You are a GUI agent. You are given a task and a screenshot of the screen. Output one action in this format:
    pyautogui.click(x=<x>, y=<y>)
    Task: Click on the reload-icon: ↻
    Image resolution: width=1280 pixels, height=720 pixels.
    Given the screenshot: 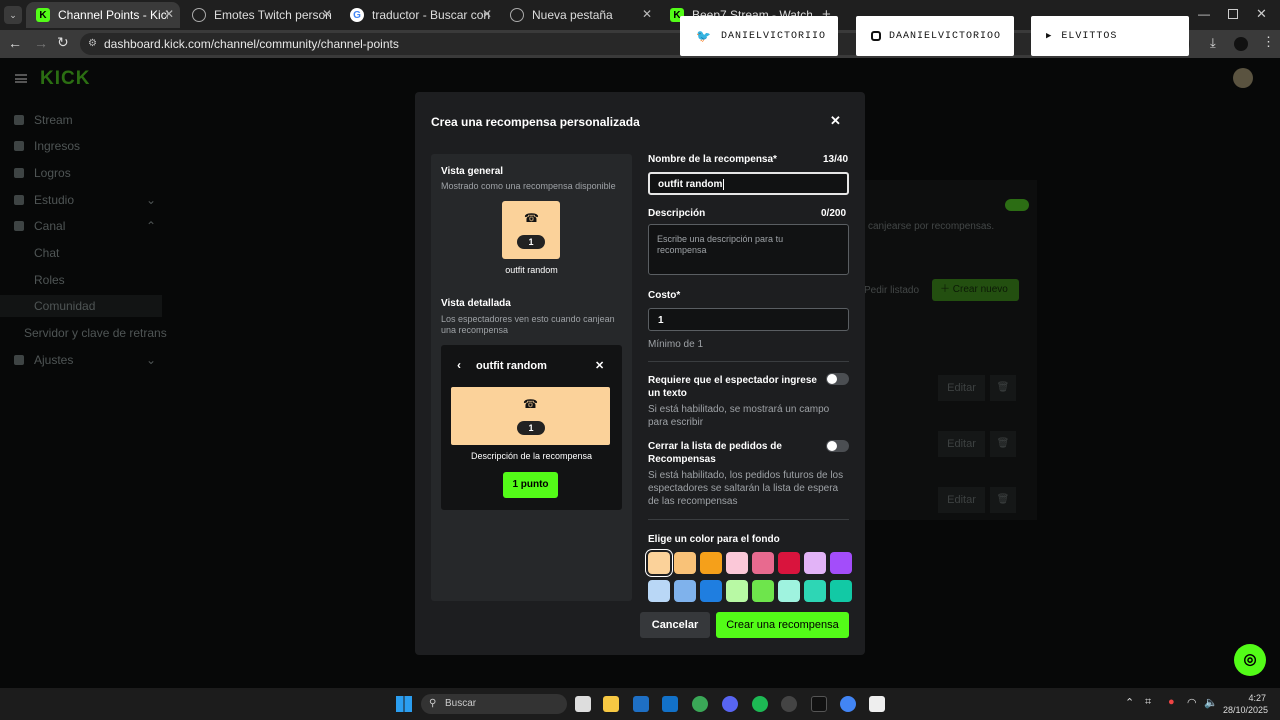 What is the action you would take?
    pyautogui.click(x=63, y=42)
    